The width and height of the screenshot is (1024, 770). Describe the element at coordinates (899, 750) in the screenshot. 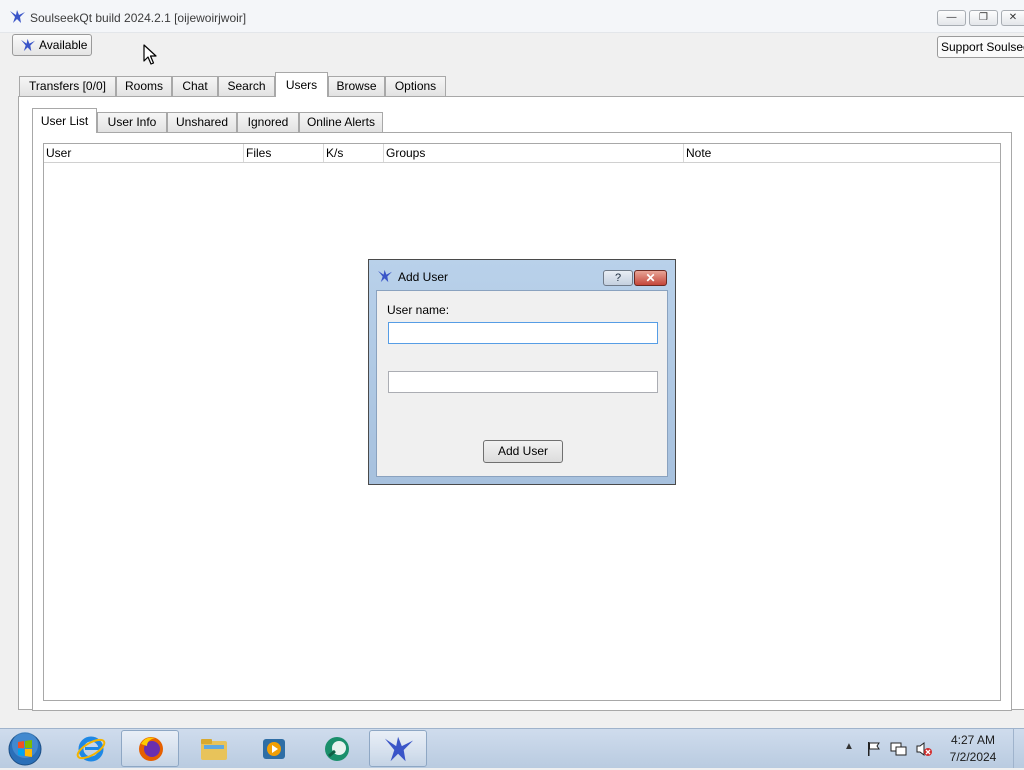

I see `network-icon` at that location.